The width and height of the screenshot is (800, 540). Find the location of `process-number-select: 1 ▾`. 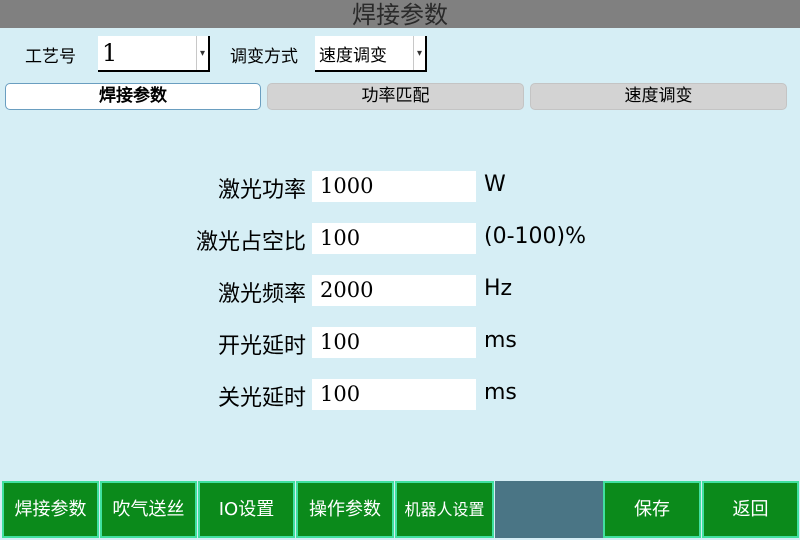

process-number-select: 1 ▾ is located at coordinates (154, 54).